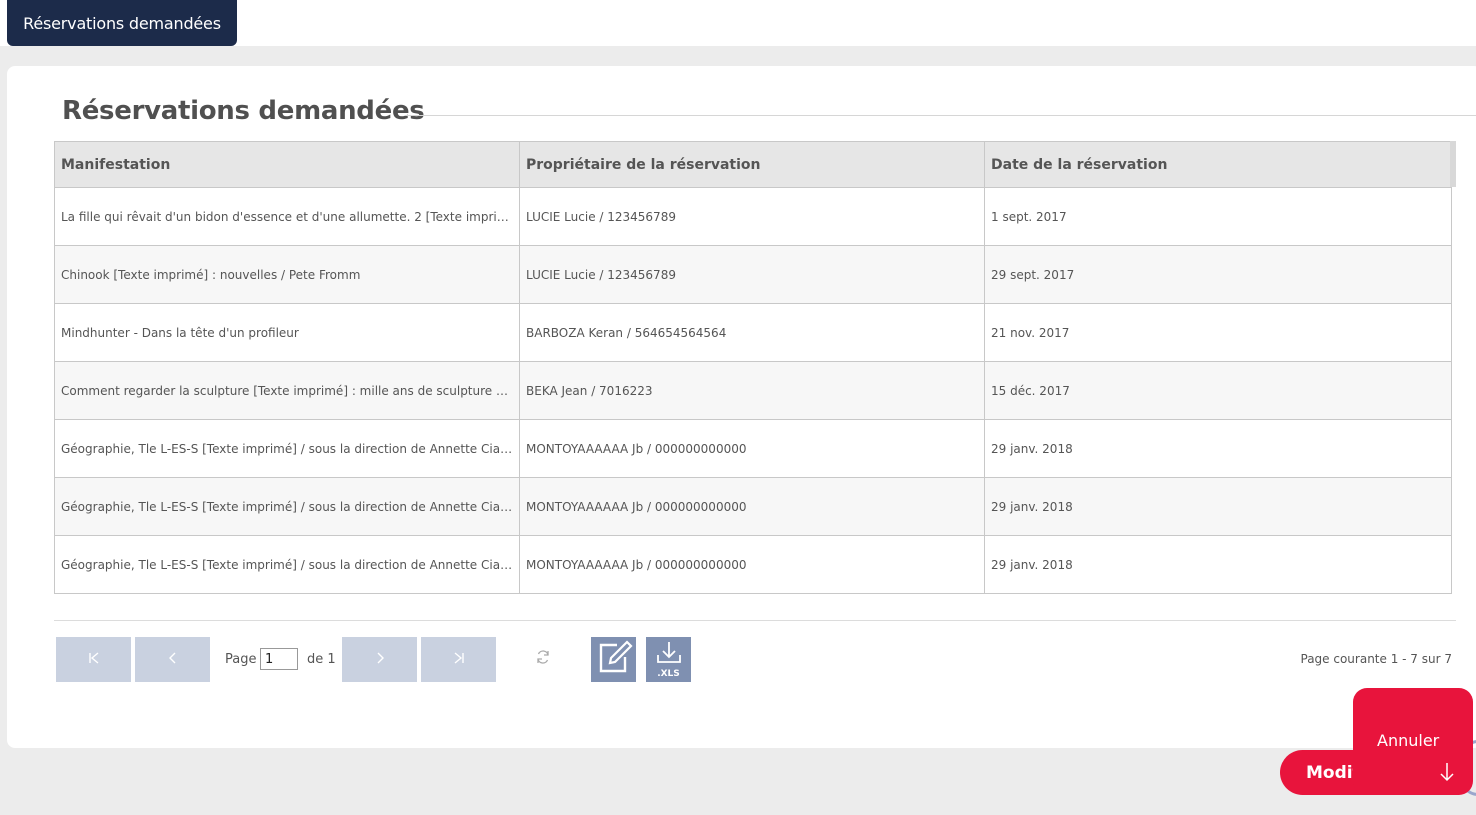 The width and height of the screenshot is (1476, 815). I want to click on annuler-label: Annuler, so click(1408, 740).